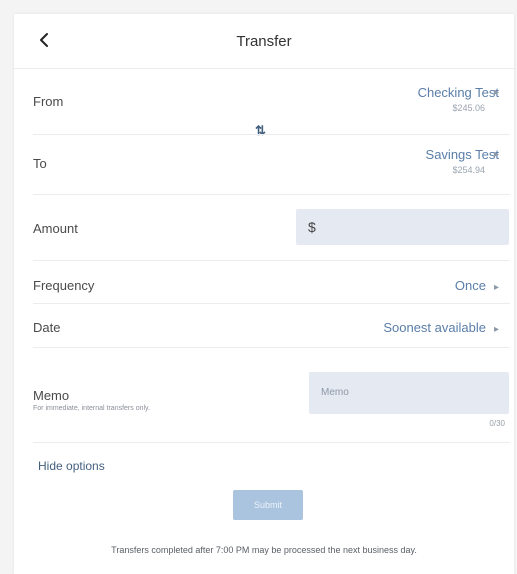 The image size is (517, 574). What do you see at coordinates (312, 227) in the screenshot?
I see `currency-symbol: $` at bounding box center [312, 227].